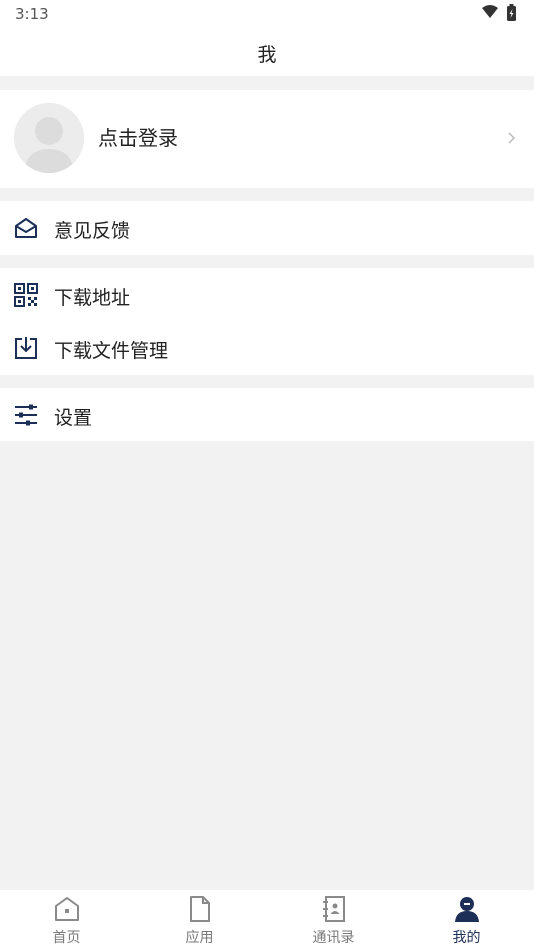 Image resolution: width=534 pixels, height=950 pixels. I want to click on login-row: 点击登录, so click(267, 139).